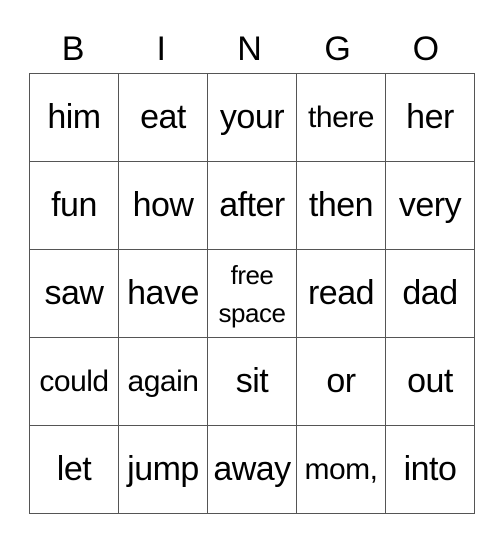  What do you see at coordinates (74, 293) in the screenshot?
I see `bingo-cell: saw` at bounding box center [74, 293].